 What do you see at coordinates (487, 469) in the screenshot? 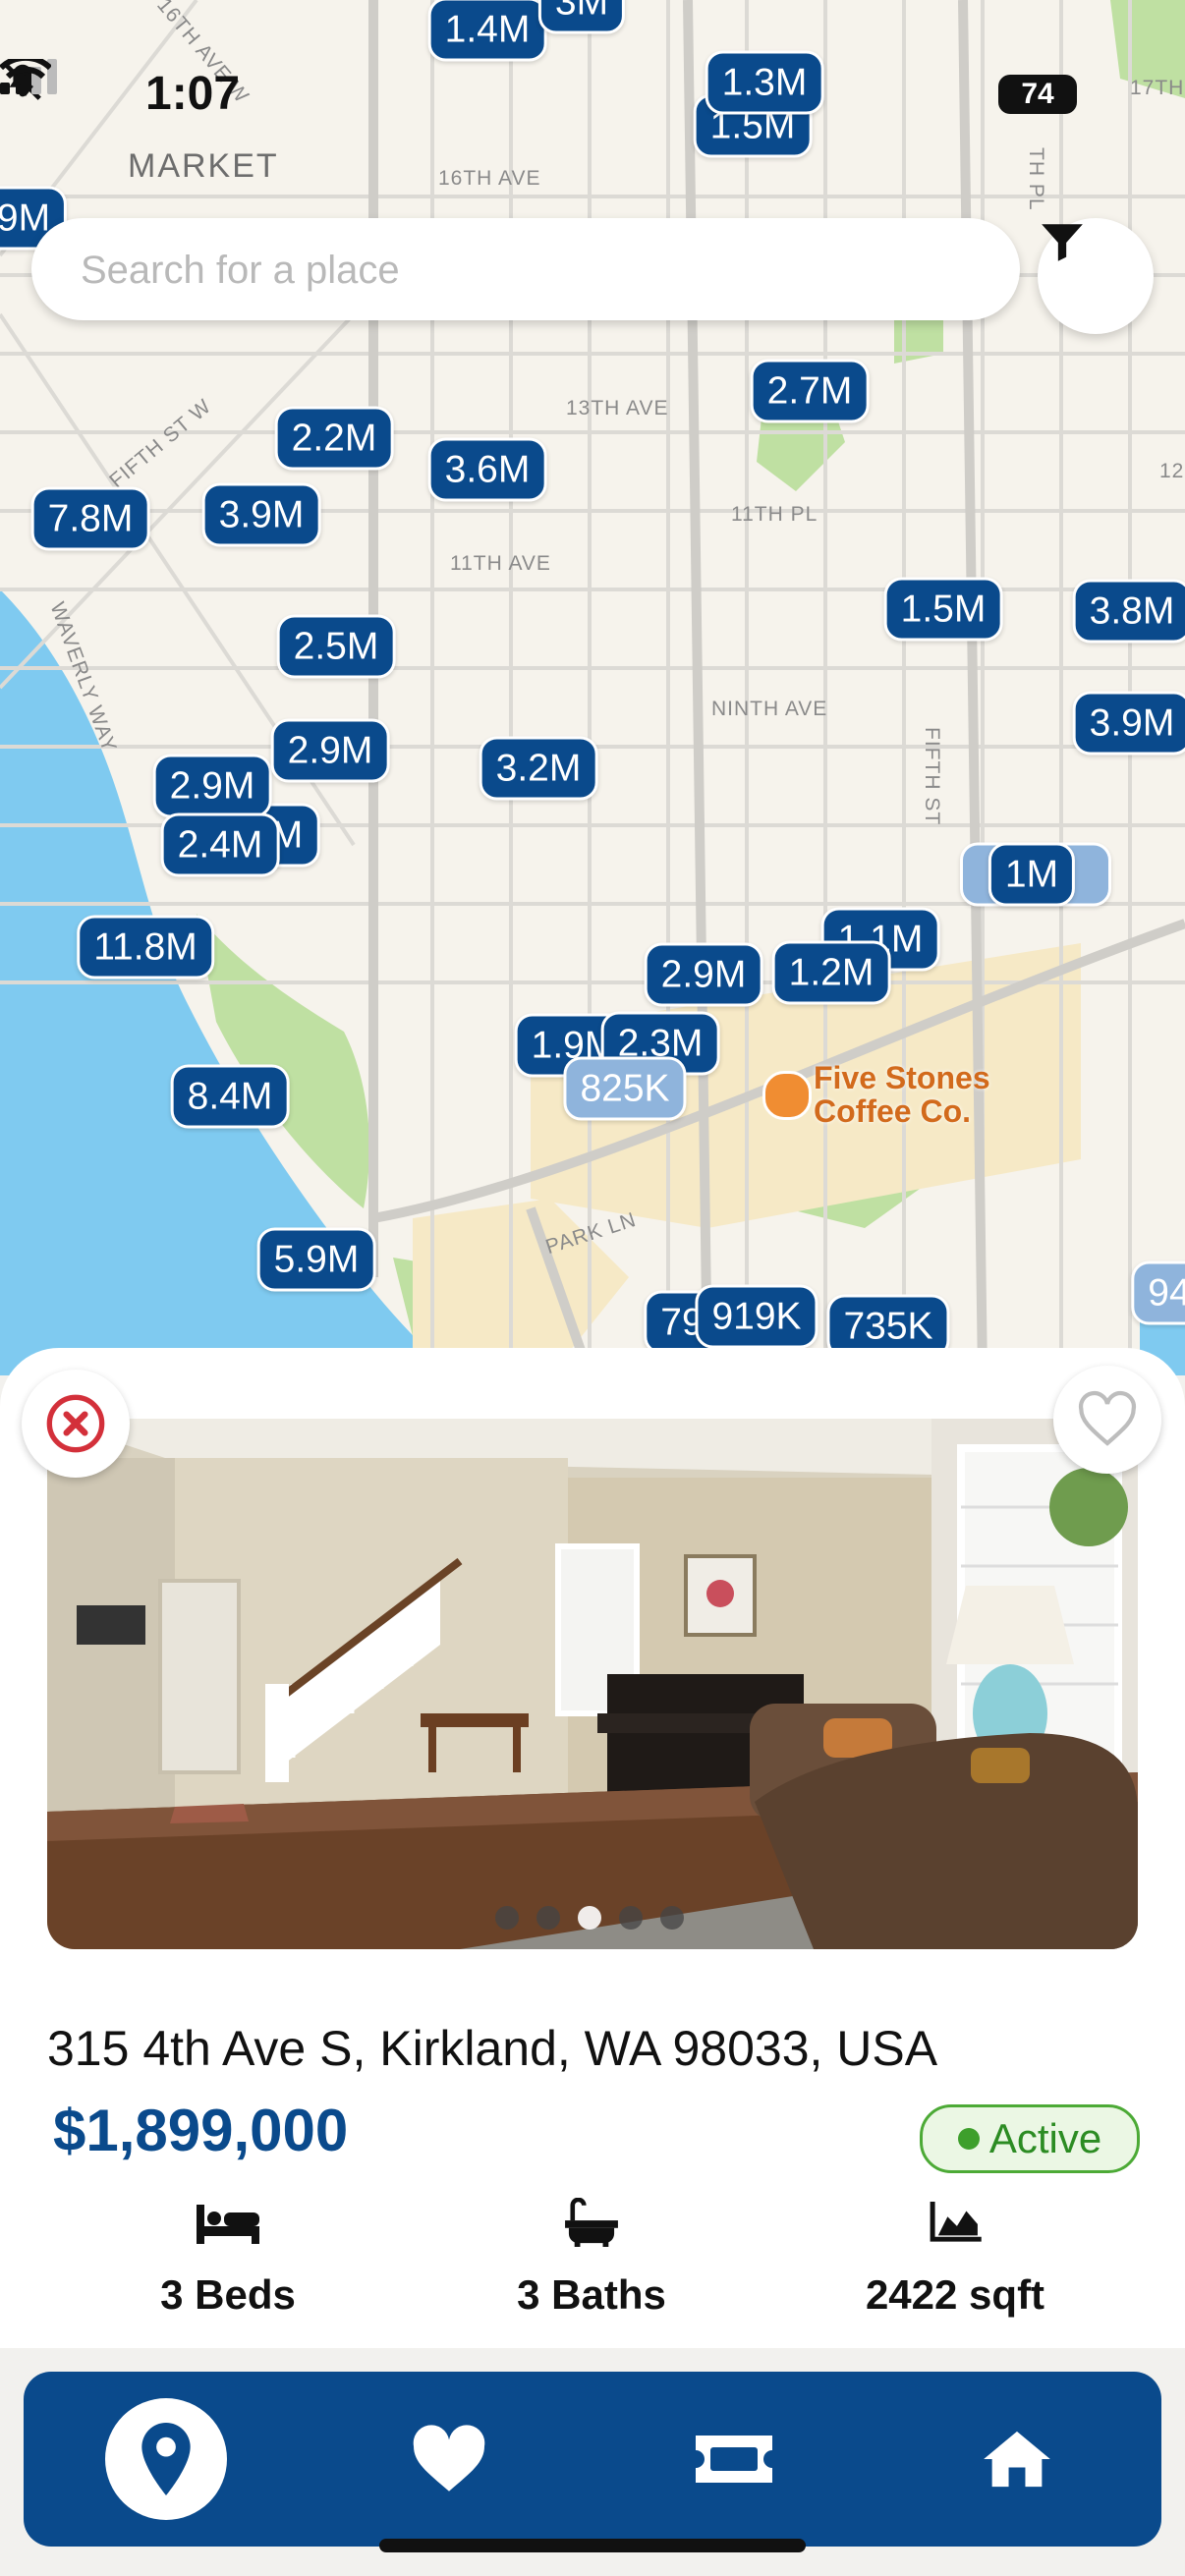
I see `price-pin: 3.6M` at bounding box center [487, 469].